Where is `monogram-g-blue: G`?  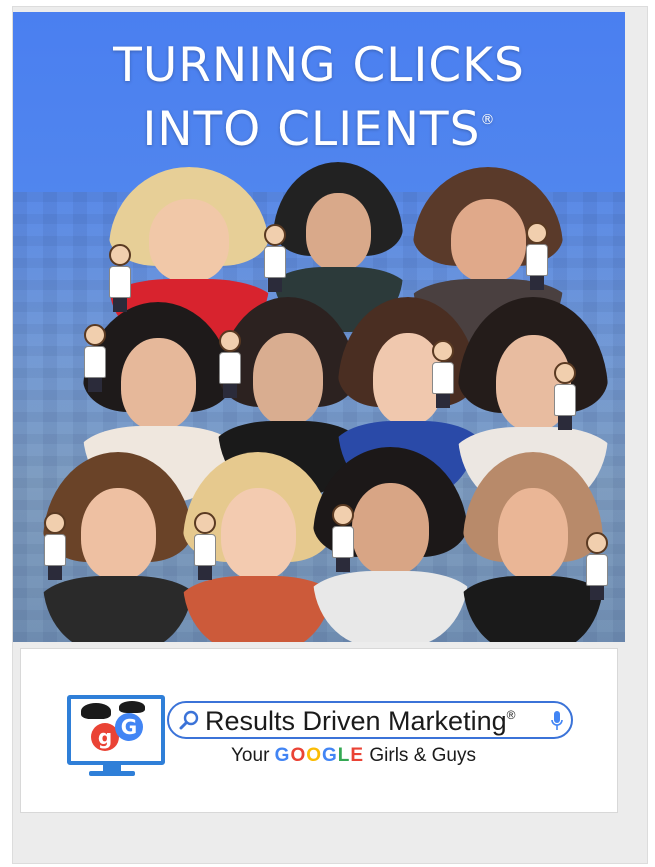
monogram-g-blue: G is located at coordinates (129, 727).